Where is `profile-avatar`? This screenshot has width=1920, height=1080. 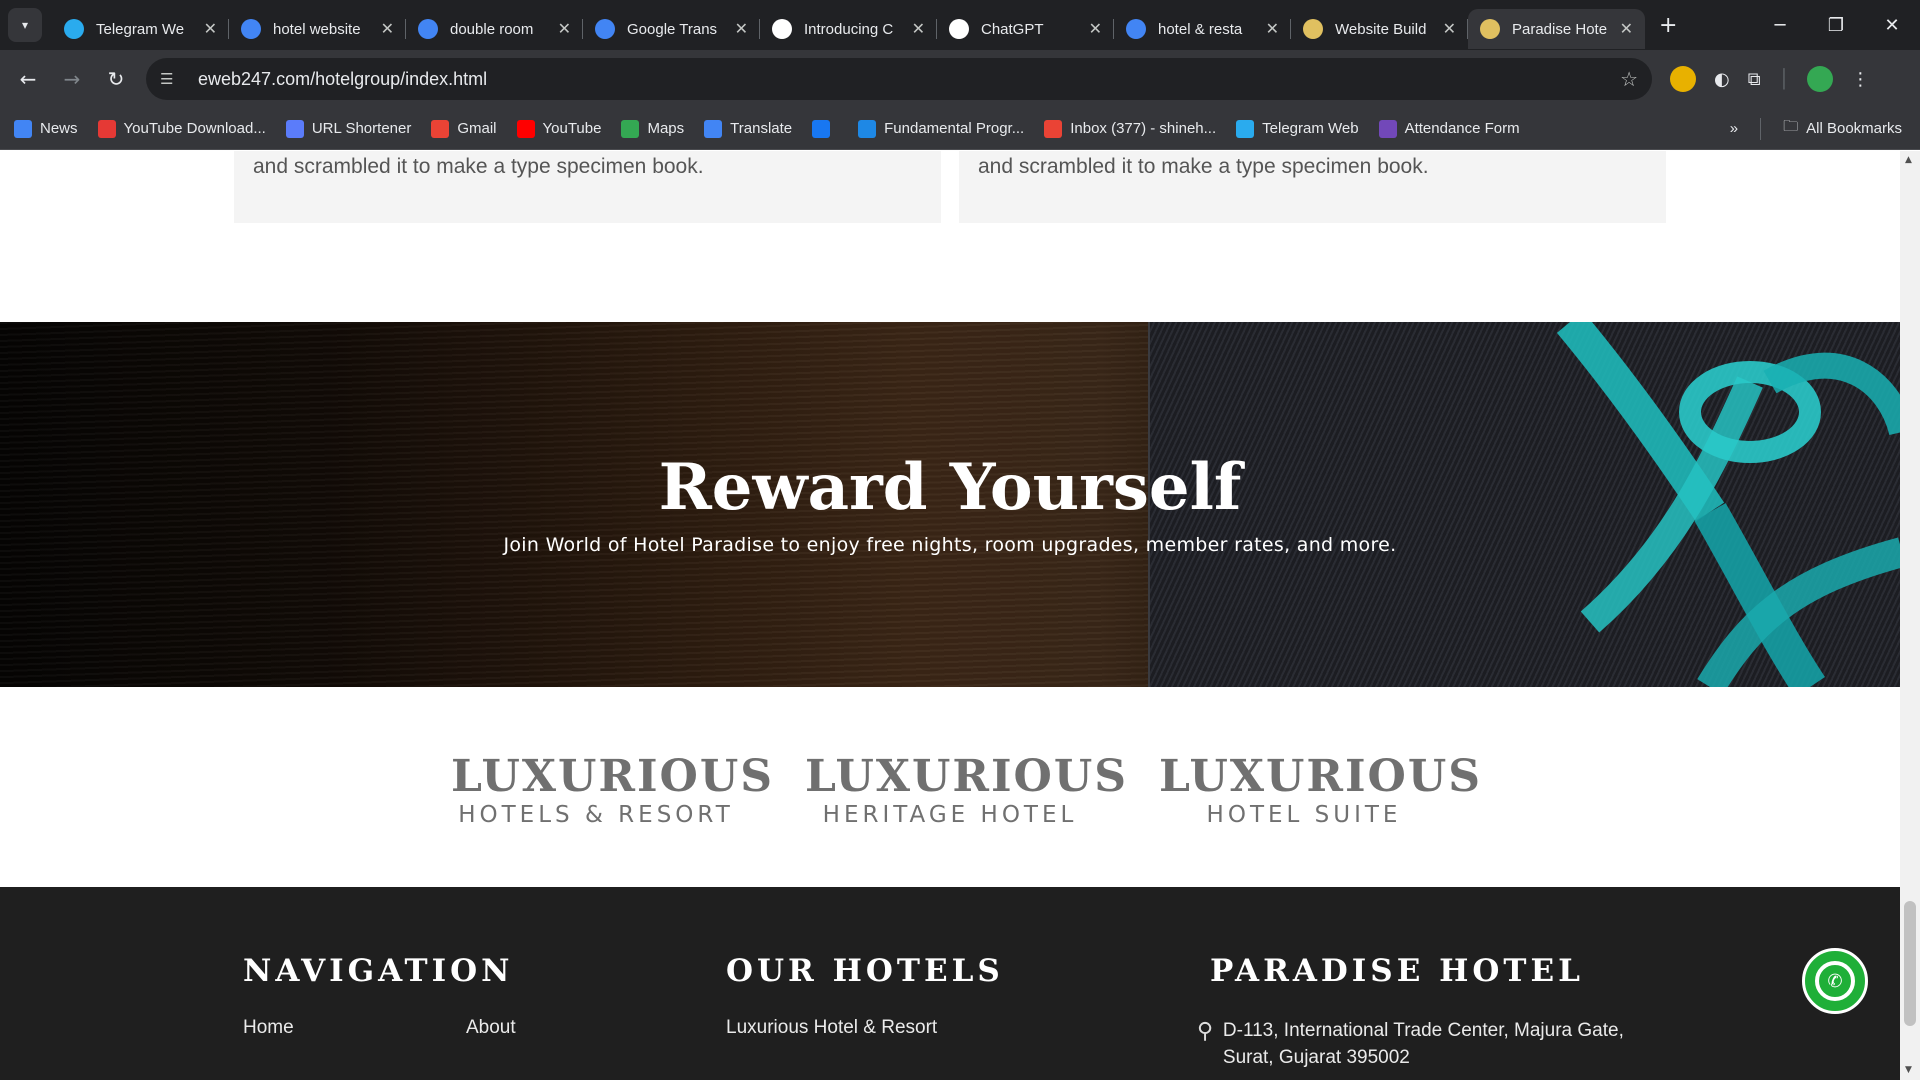 profile-avatar is located at coordinates (1820, 79).